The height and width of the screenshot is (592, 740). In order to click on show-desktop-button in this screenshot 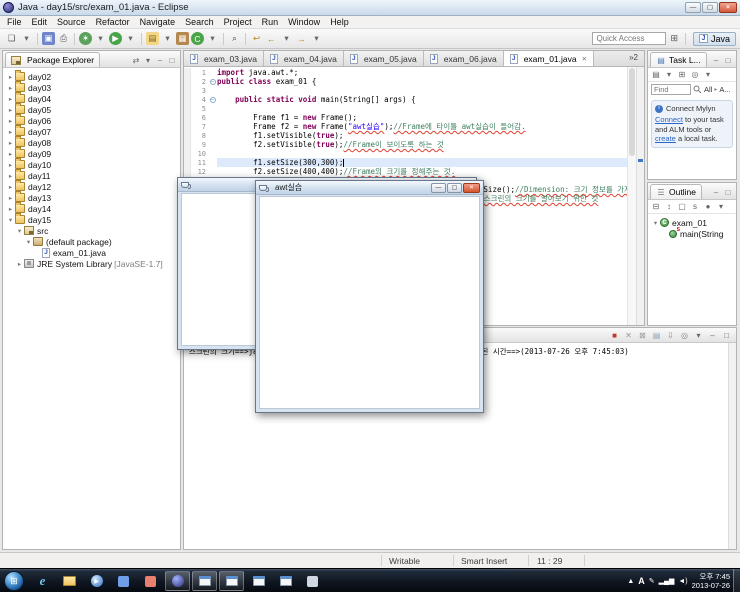, I will do `click(736, 580)`.